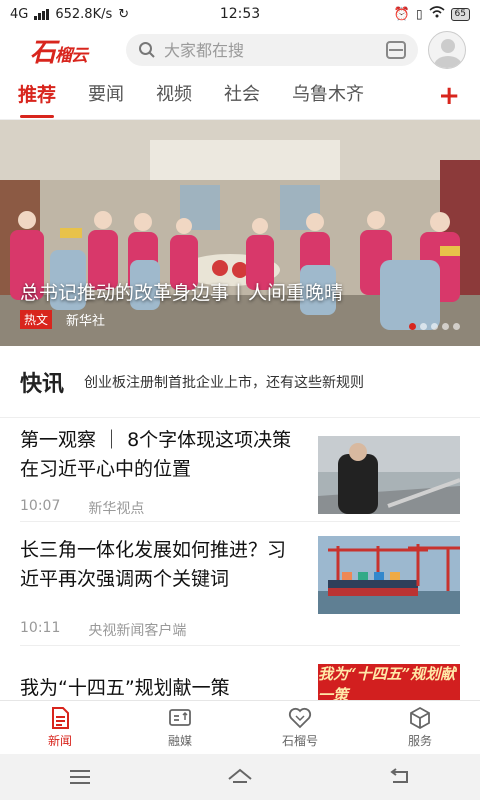  Describe the element at coordinates (147, 50) in the screenshot. I see `search-icon` at that location.